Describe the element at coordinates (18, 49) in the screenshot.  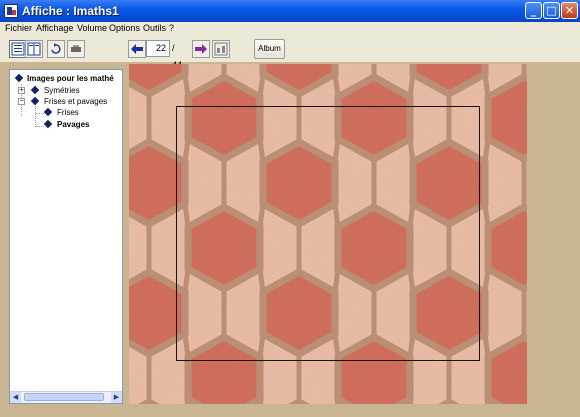
I see `single-view-icon` at that location.